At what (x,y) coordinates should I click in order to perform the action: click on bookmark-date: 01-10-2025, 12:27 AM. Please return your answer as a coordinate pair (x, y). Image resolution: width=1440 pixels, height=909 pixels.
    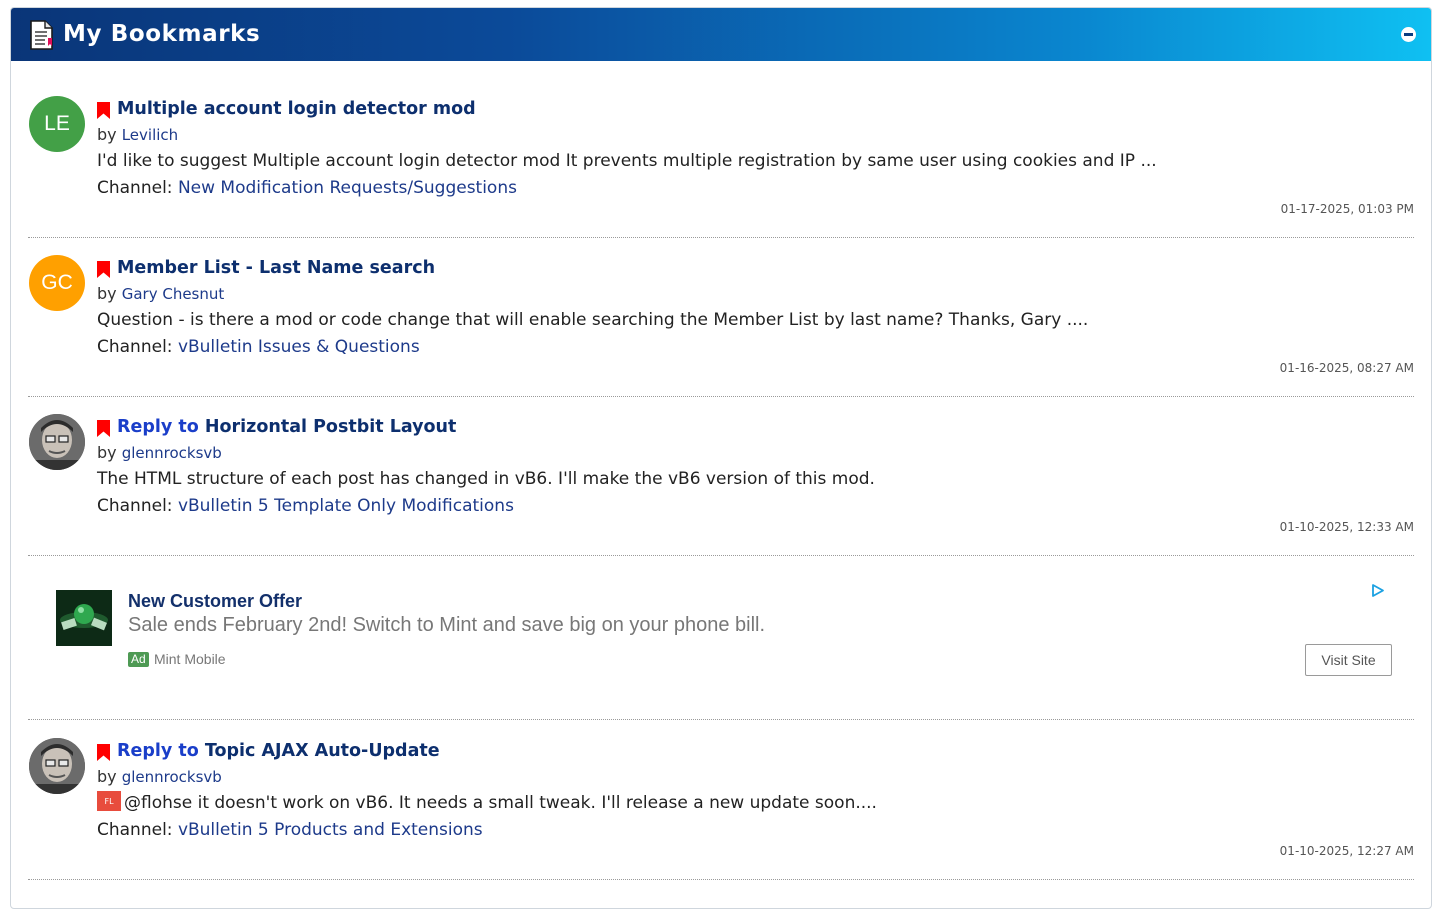
    Looking at the image, I should click on (1346, 851).